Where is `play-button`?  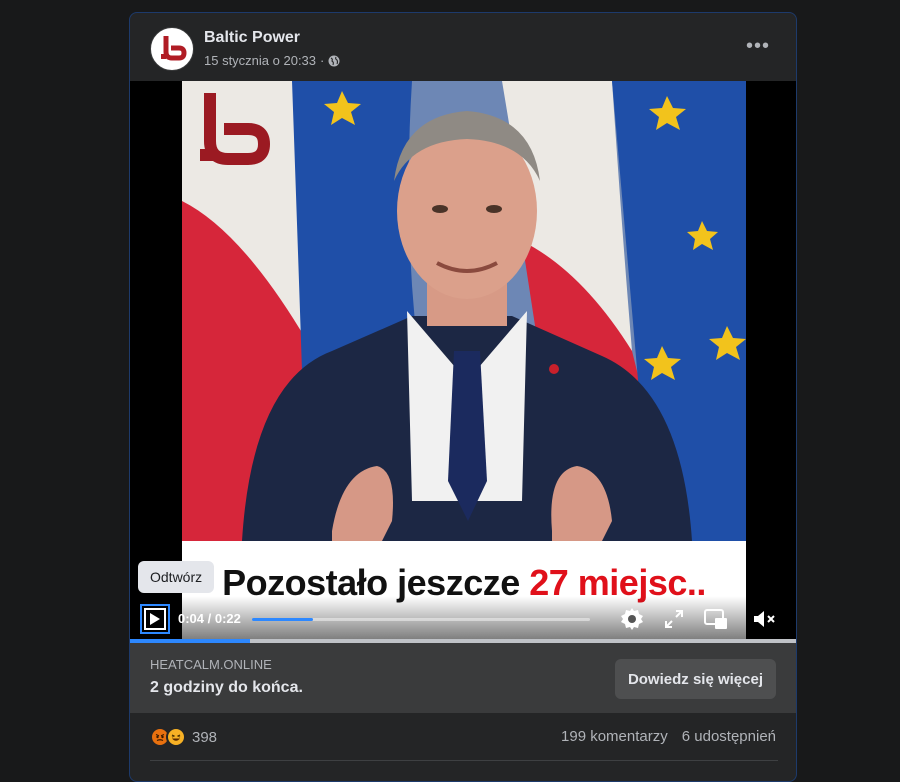
play-button is located at coordinates (155, 619).